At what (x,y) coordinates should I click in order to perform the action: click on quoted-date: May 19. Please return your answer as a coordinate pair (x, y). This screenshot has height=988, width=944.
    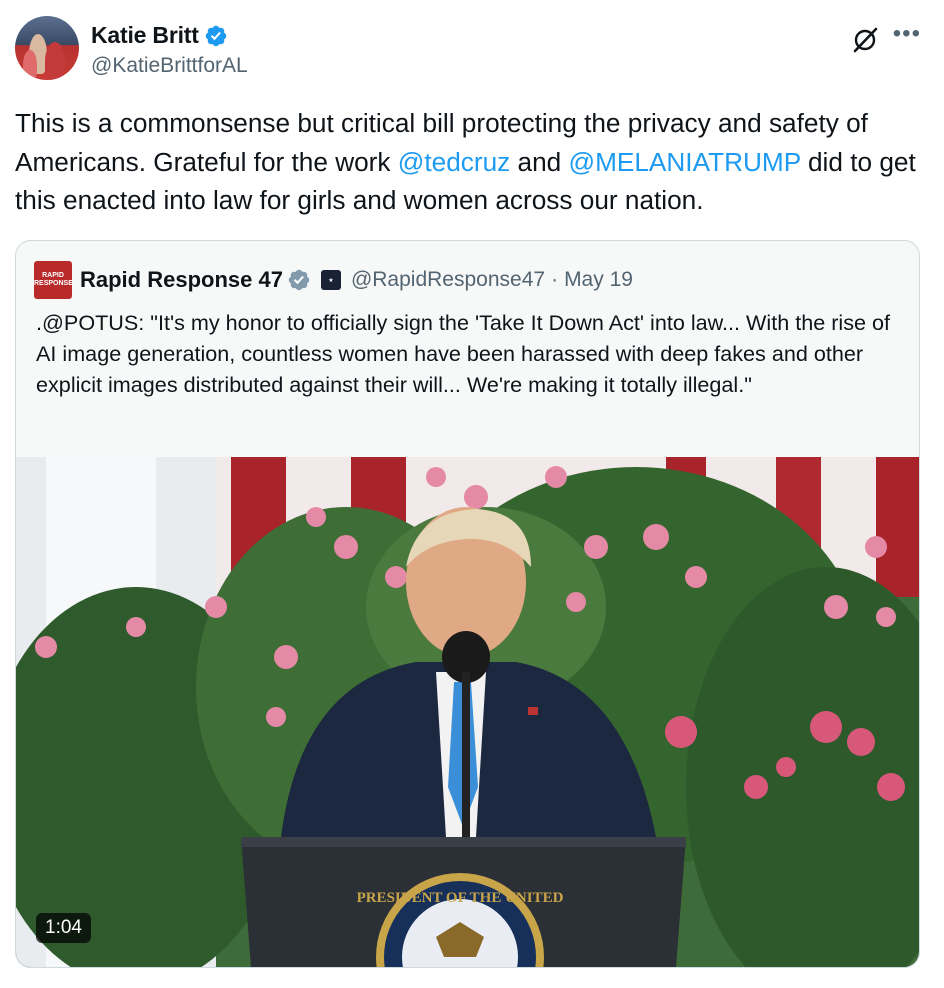
    Looking at the image, I should click on (598, 280).